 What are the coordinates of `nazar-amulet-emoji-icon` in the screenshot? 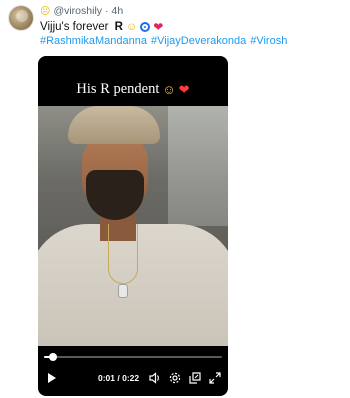 It's located at (145, 27).